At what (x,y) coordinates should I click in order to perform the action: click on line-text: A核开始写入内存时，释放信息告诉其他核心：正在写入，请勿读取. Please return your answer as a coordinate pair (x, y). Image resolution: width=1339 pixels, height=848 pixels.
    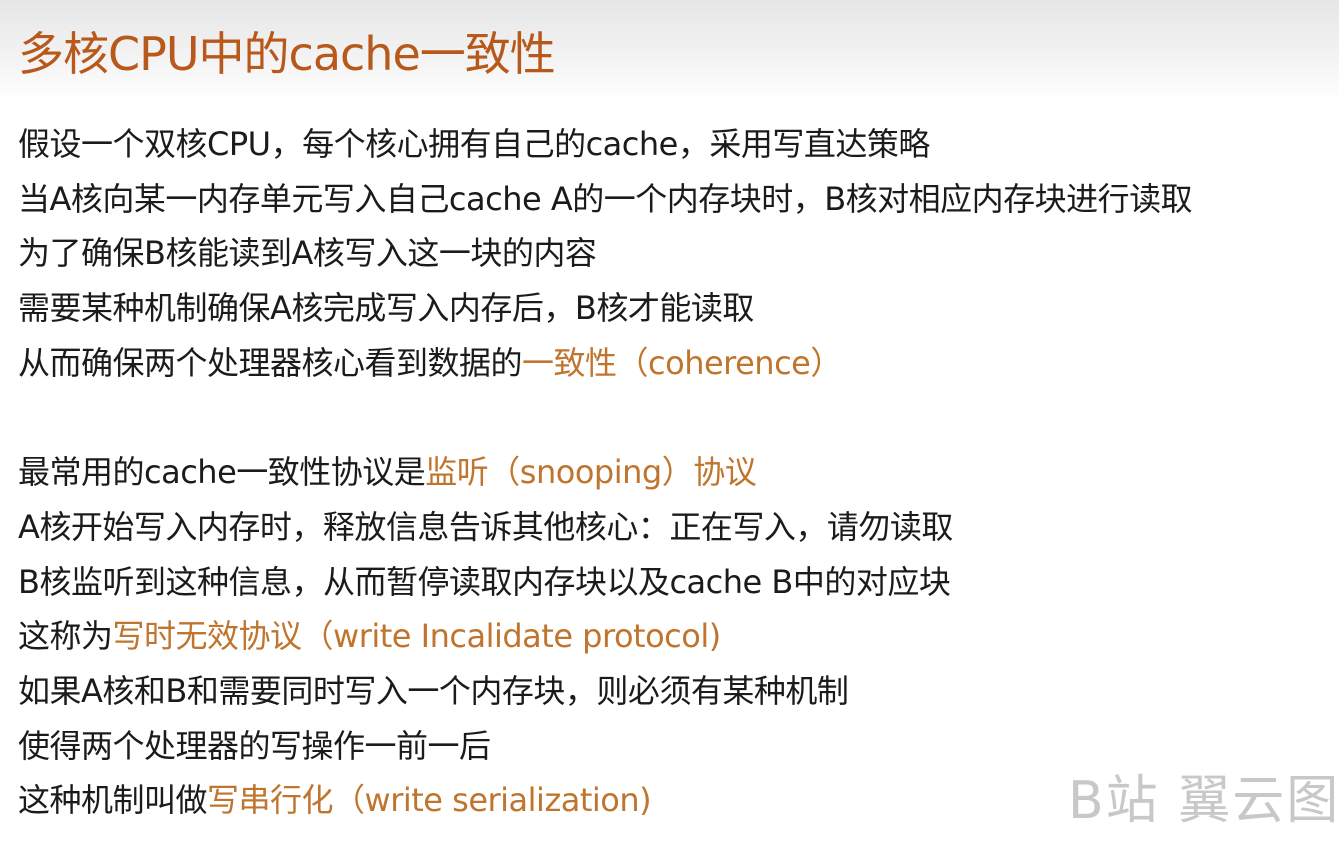
    Looking at the image, I should click on (485, 526).